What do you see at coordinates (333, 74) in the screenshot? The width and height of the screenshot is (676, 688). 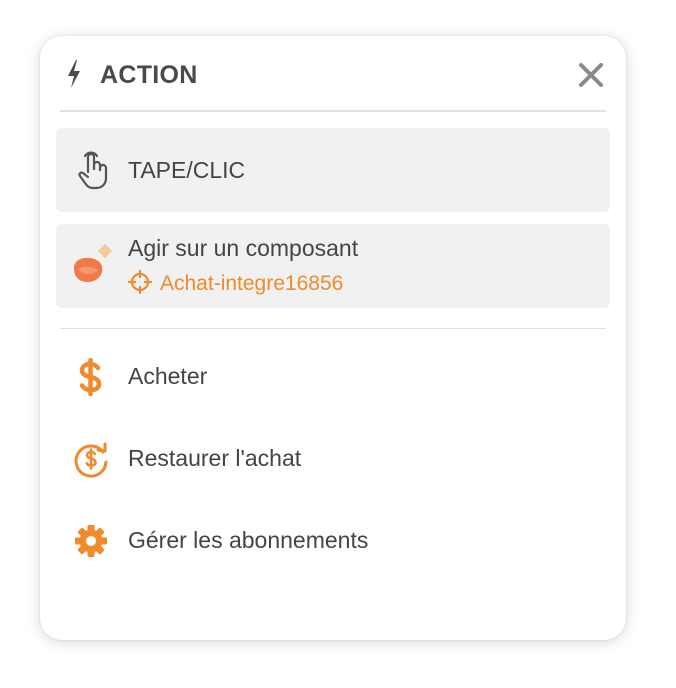 I see `panel-header: ACTION` at bounding box center [333, 74].